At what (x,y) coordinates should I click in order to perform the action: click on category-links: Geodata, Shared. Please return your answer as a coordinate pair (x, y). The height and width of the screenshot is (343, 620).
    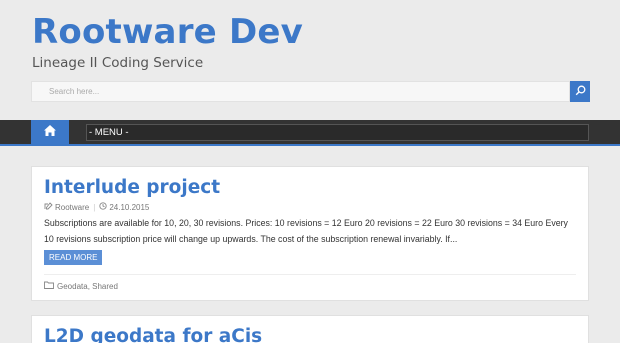
    Looking at the image, I should click on (87, 286).